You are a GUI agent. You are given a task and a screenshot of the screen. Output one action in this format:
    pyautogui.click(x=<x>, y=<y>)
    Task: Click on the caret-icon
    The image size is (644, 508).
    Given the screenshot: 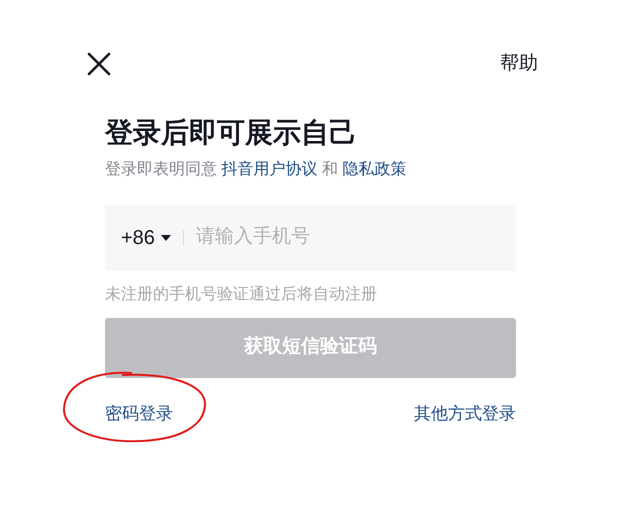 What is the action you would take?
    pyautogui.click(x=165, y=237)
    